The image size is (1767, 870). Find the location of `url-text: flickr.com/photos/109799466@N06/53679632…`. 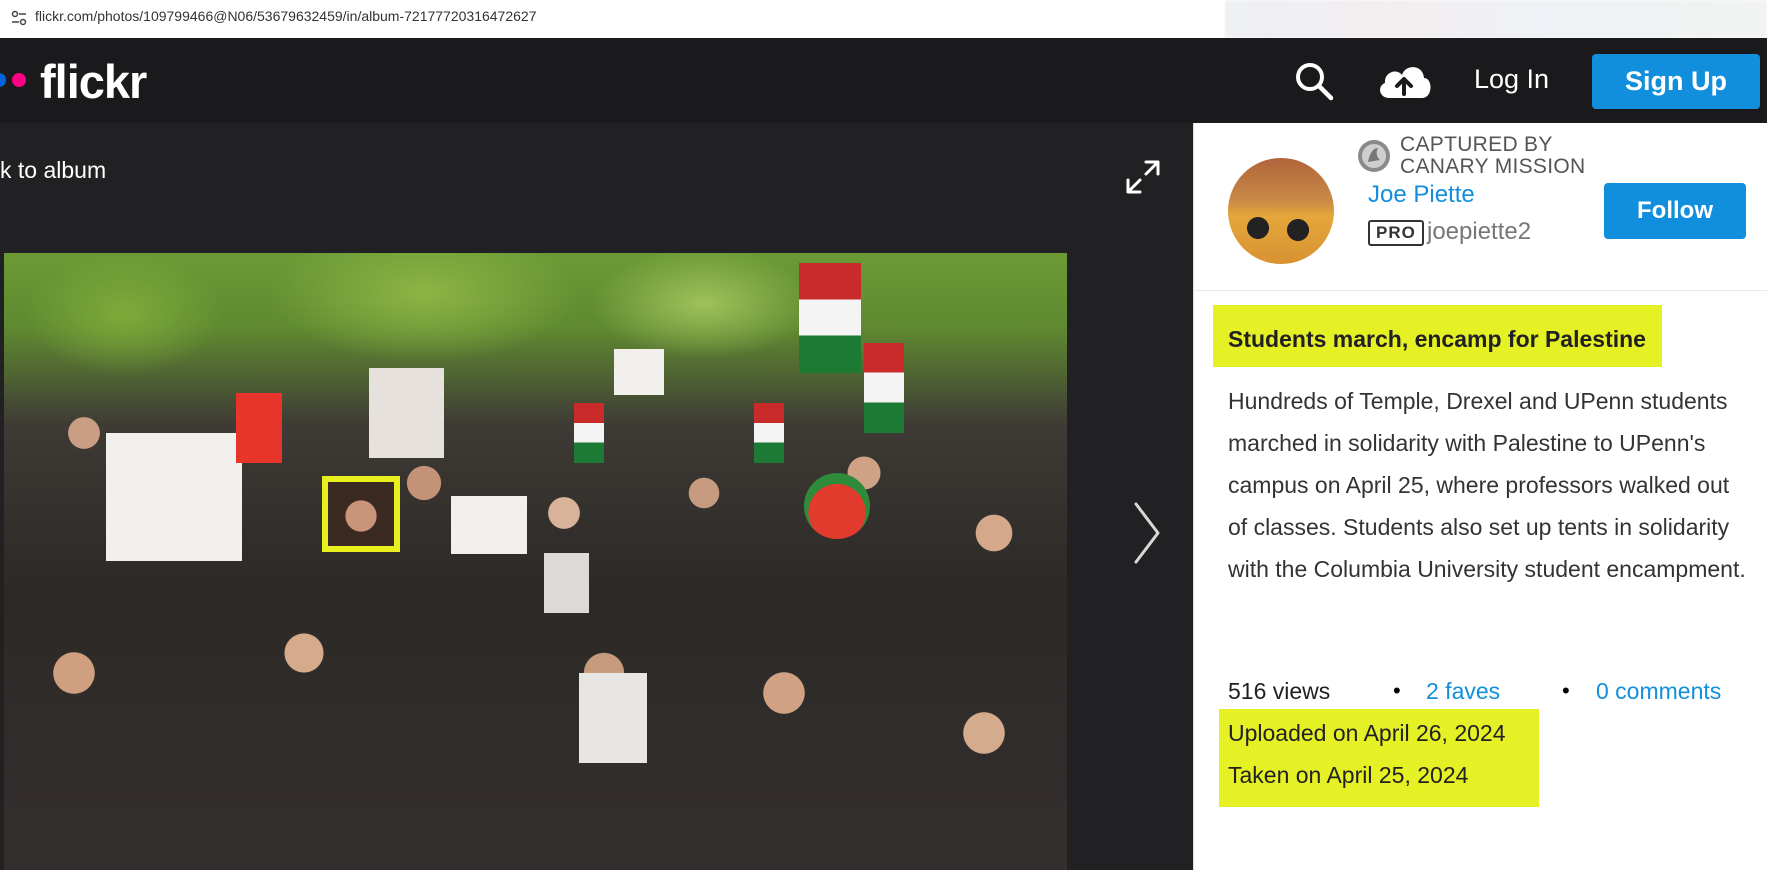

url-text: flickr.com/photos/109799466@N06/53679632… is located at coordinates (286, 16).